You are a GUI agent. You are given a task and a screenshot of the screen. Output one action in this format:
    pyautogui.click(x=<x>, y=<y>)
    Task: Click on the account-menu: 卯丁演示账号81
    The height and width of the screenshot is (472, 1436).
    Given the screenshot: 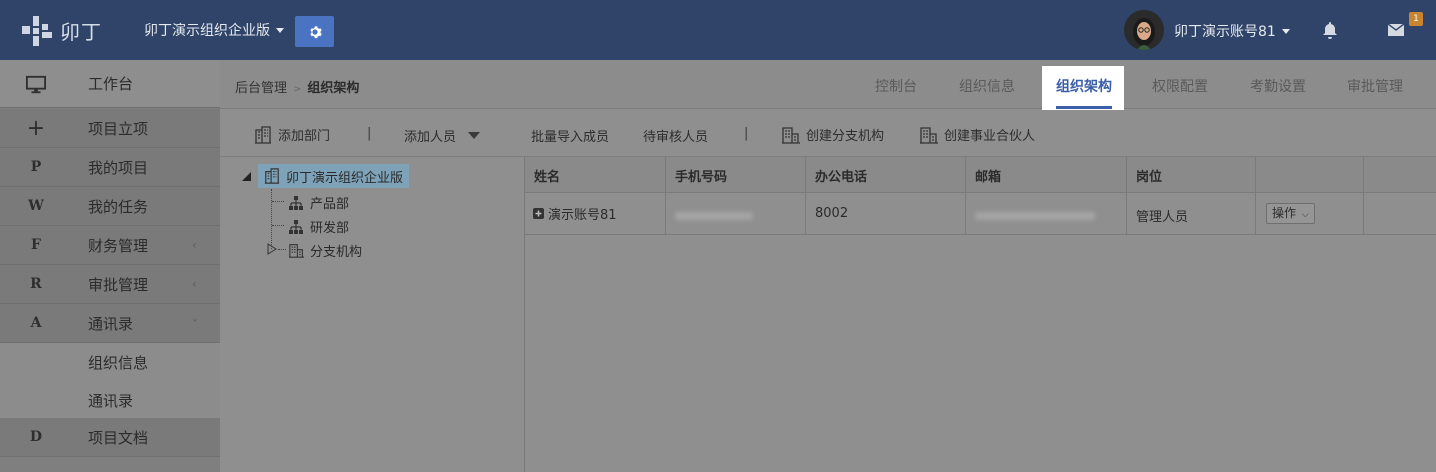 What is the action you would take?
    pyautogui.click(x=1232, y=31)
    